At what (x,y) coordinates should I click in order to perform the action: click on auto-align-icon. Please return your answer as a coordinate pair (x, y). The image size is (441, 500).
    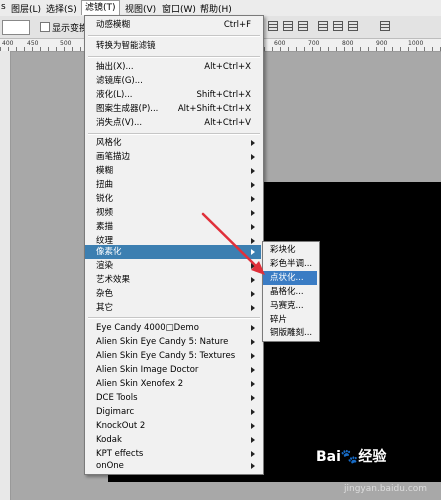
    Looking at the image, I should click on (385, 26).